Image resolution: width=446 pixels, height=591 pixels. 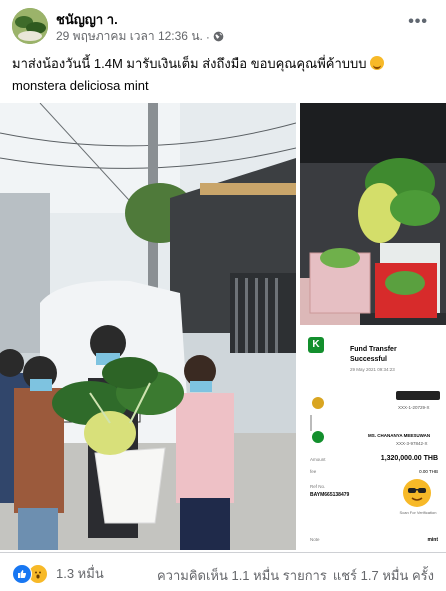 What do you see at coordinates (318, 486) in the screenshot?
I see `ref-label: Ref No.` at bounding box center [318, 486].